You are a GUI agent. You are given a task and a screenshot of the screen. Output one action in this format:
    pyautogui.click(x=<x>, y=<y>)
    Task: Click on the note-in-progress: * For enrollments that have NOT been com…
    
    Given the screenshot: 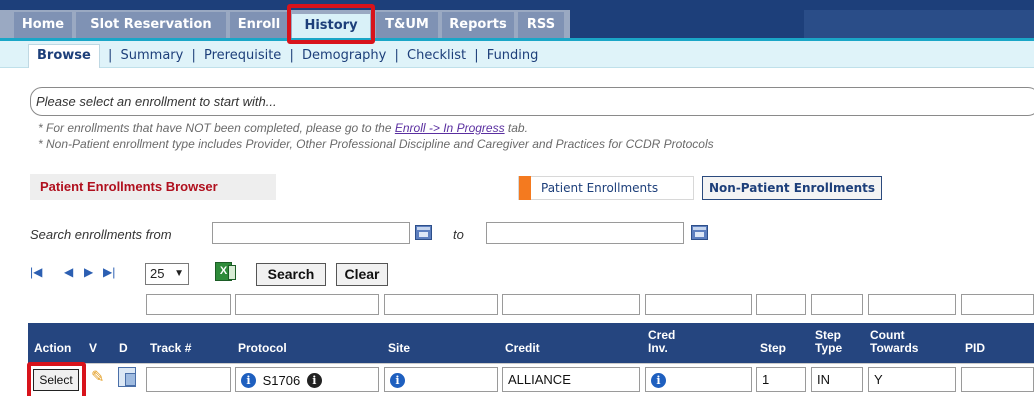 What is the action you would take?
    pyautogui.click(x=283, y=128)
    